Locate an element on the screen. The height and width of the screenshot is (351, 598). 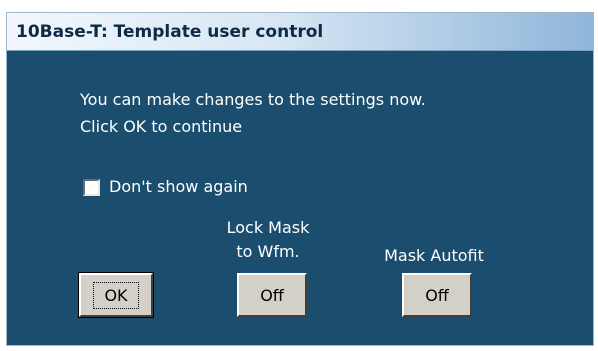
lock-mask-label-line-2: to Wfm. is located at coordinates (268, 251).